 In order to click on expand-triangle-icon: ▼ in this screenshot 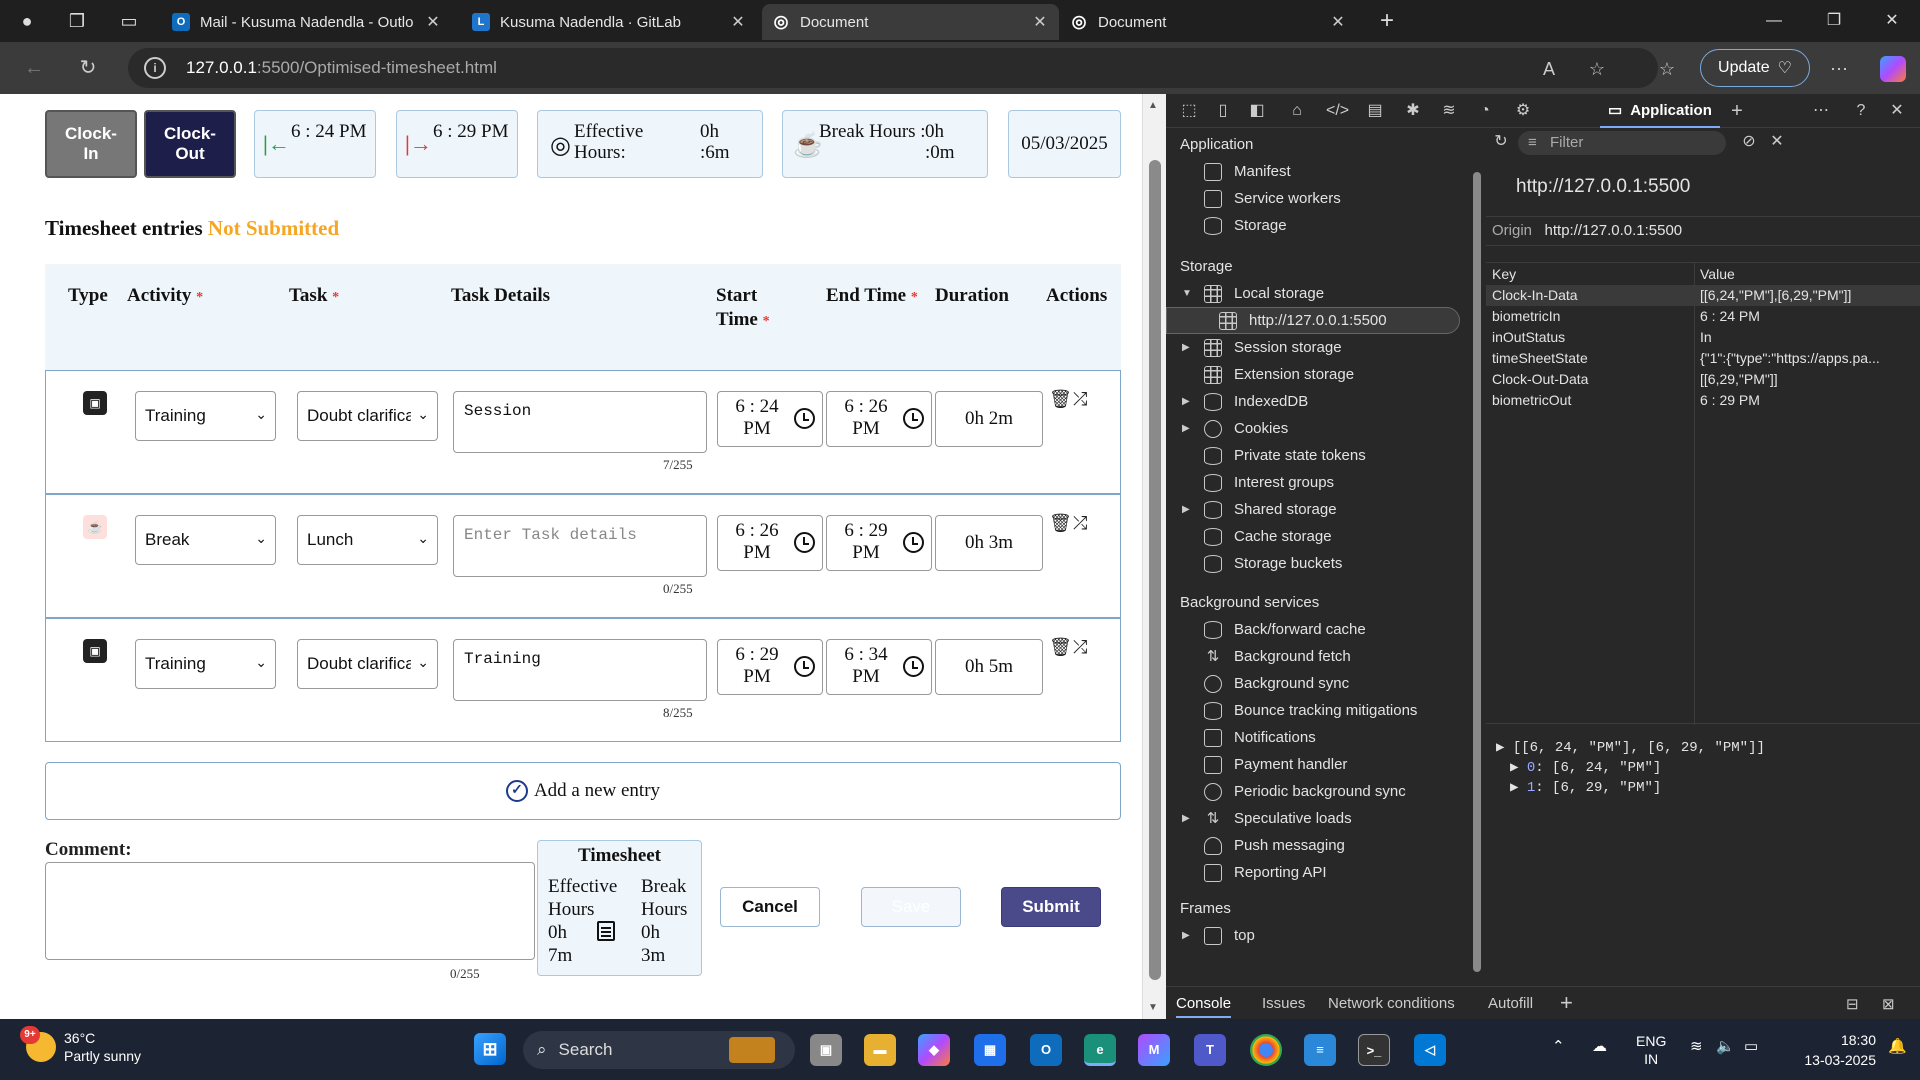, I will do `click(1187, 293)`.